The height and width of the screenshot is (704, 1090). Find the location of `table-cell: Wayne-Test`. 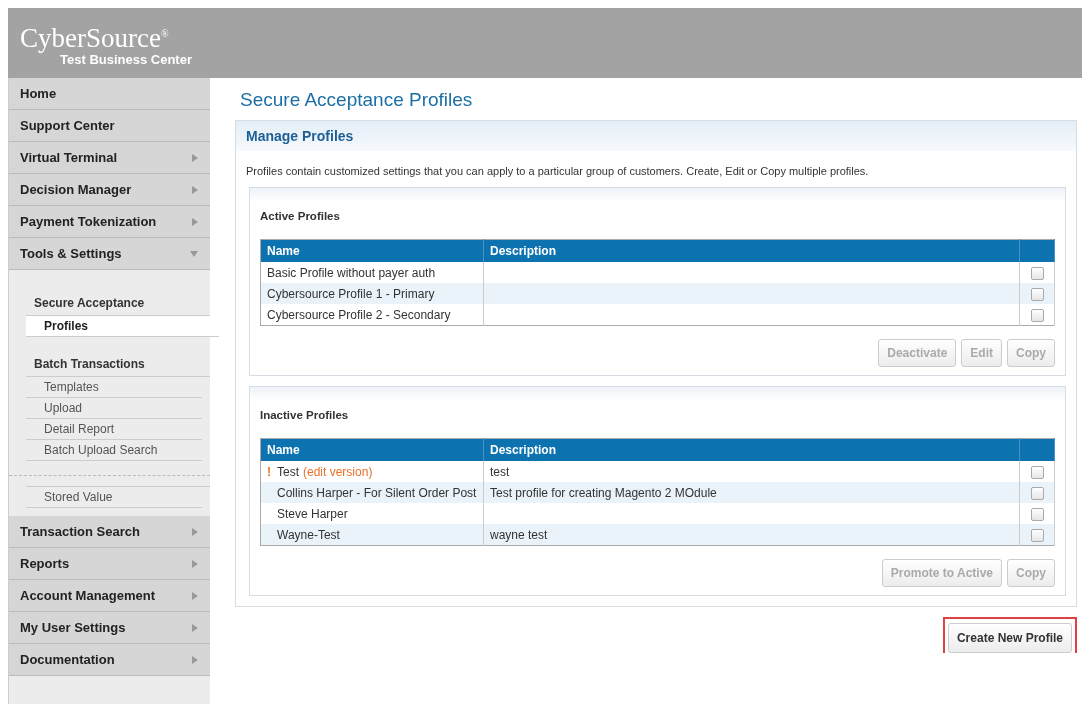

table-cell: Wayne-Test is located at coordinates (372, 535).